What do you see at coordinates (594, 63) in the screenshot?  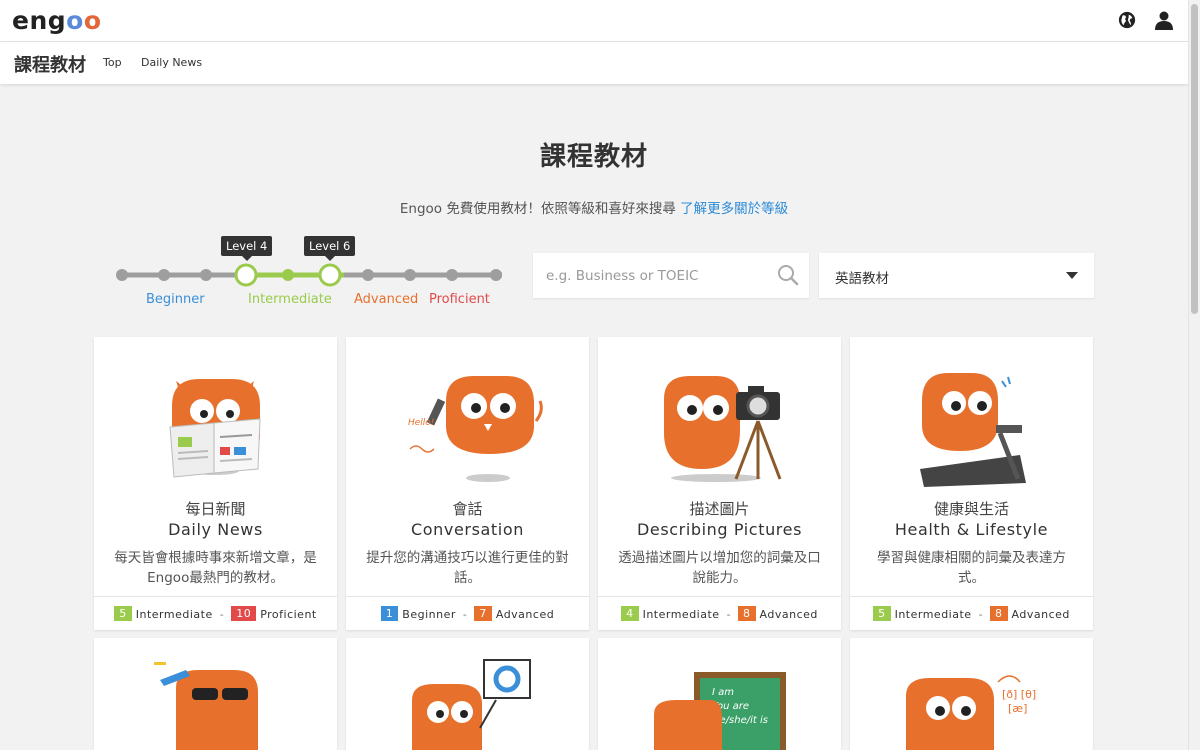 I see `sub-navigation: 課程教材 Top Daily News` at bounding box center [594, 63].